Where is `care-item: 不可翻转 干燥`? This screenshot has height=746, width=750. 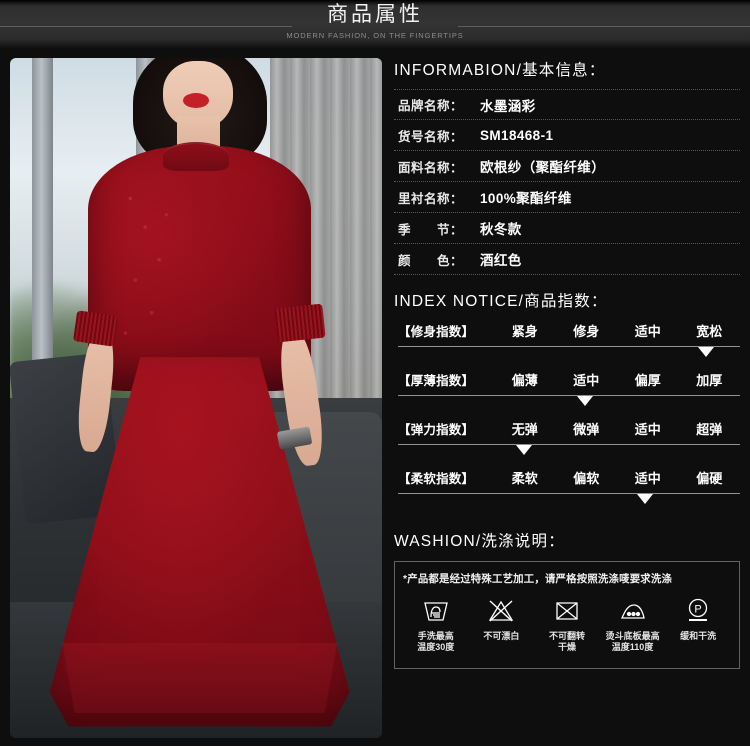 care-item: 不可翻转 干燥 is located at coordinates (567, 623).